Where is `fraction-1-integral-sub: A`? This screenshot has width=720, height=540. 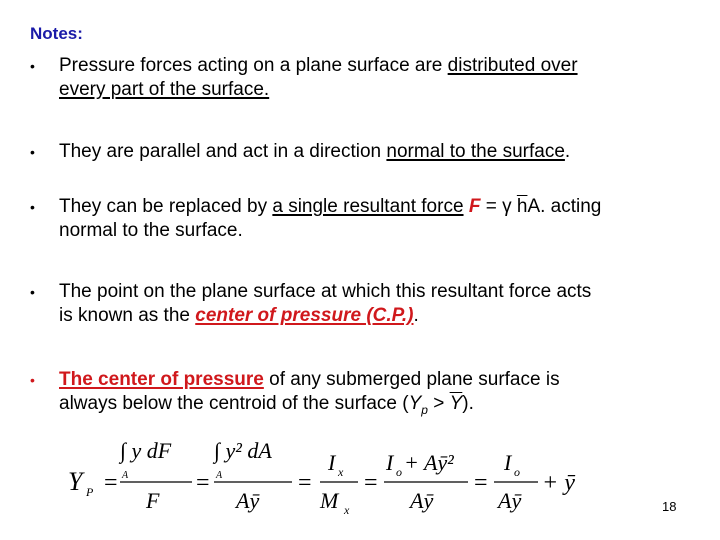 fraction-1-integral-sub: A is located at coordinates (125, 475).